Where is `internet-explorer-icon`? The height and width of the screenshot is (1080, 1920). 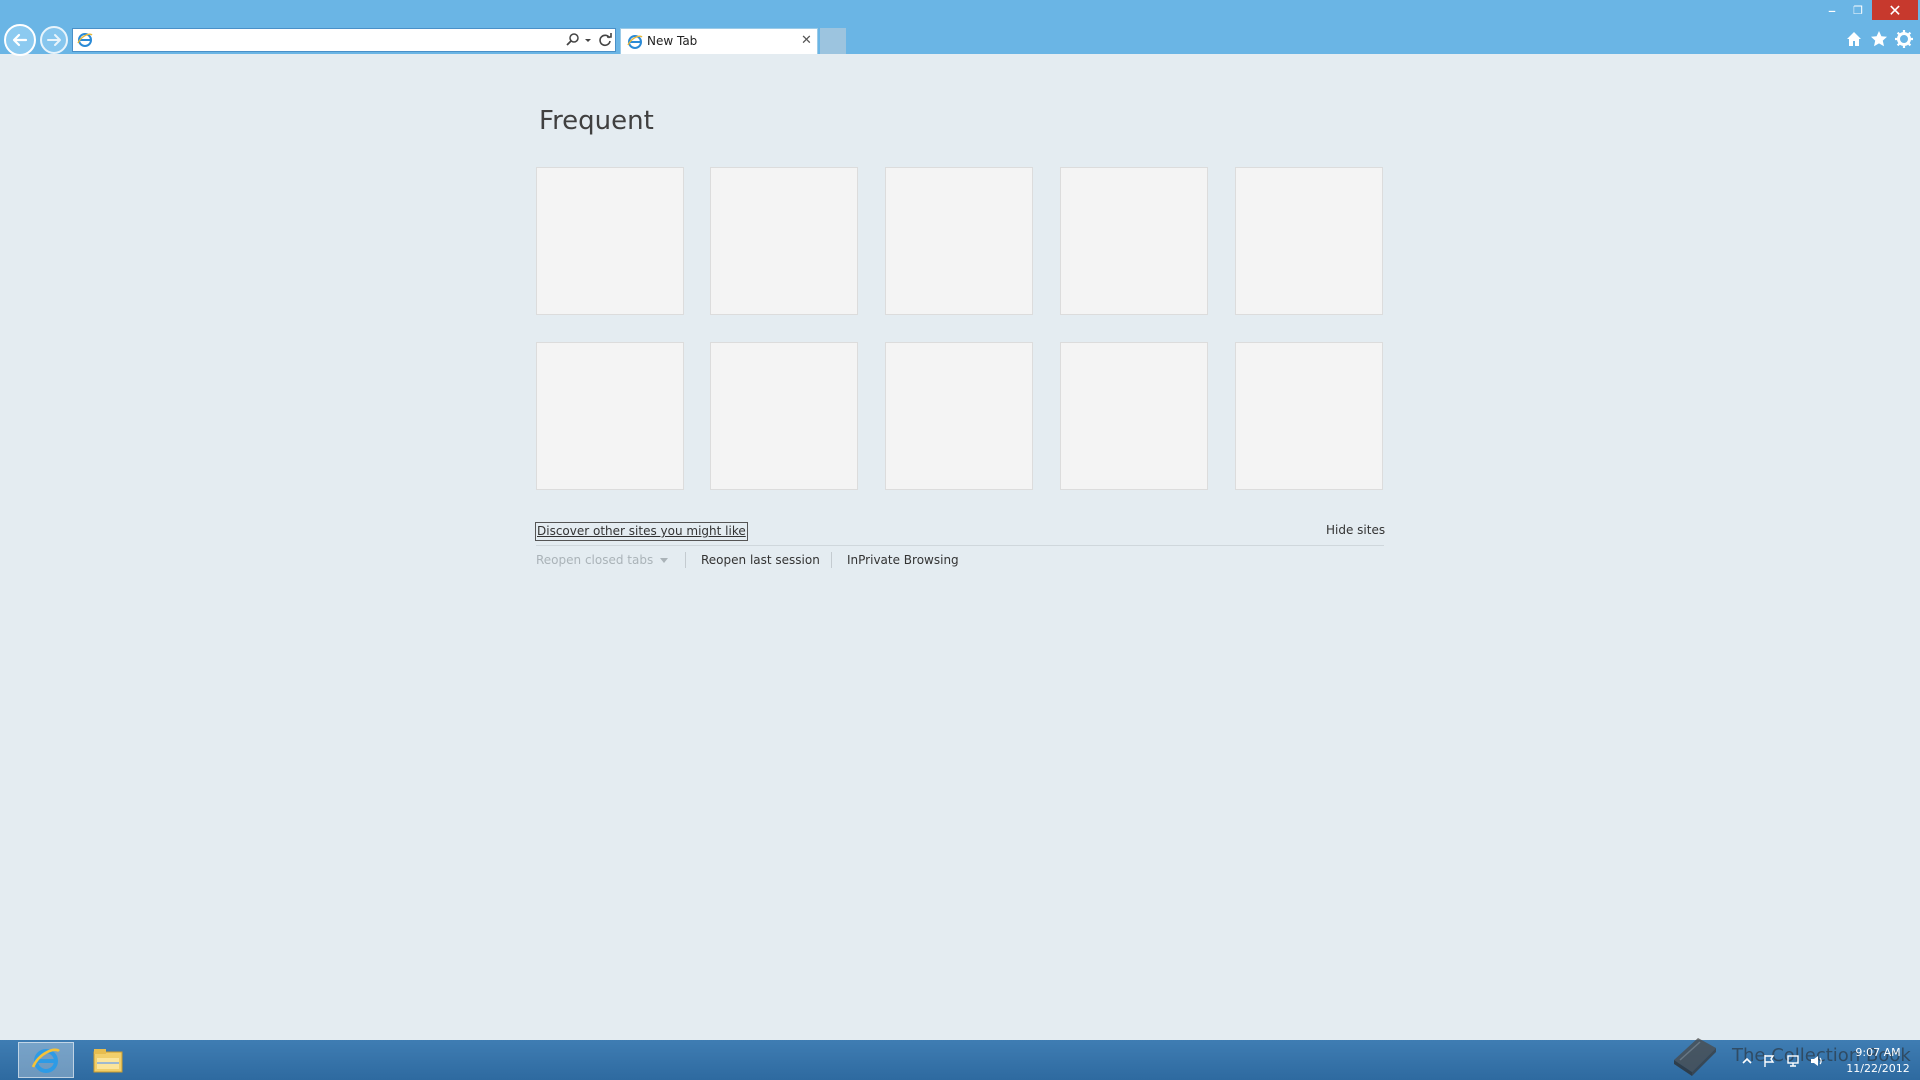
internet-explorer-icon is located at coordinates (45, 1060).